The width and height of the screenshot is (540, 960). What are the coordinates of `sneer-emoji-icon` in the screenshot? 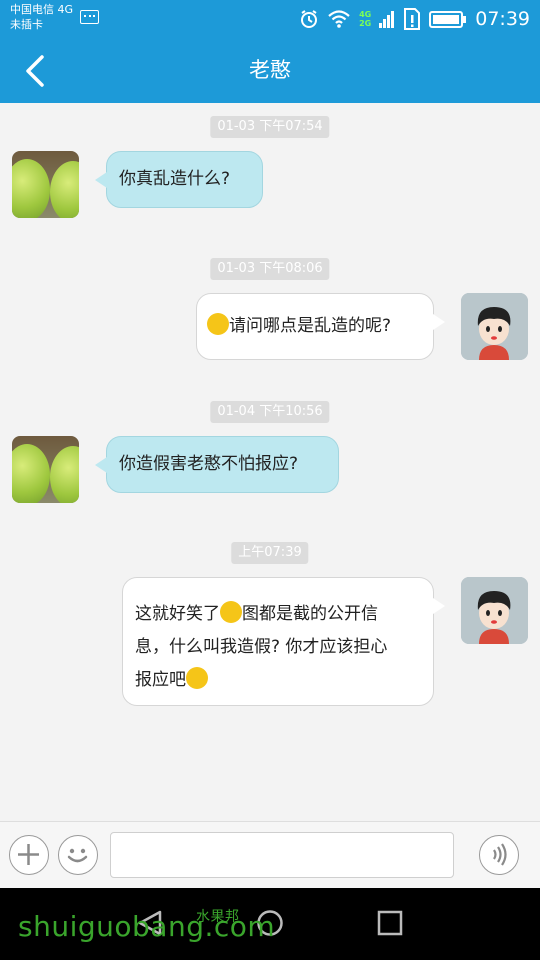 It's located at (197, 678).